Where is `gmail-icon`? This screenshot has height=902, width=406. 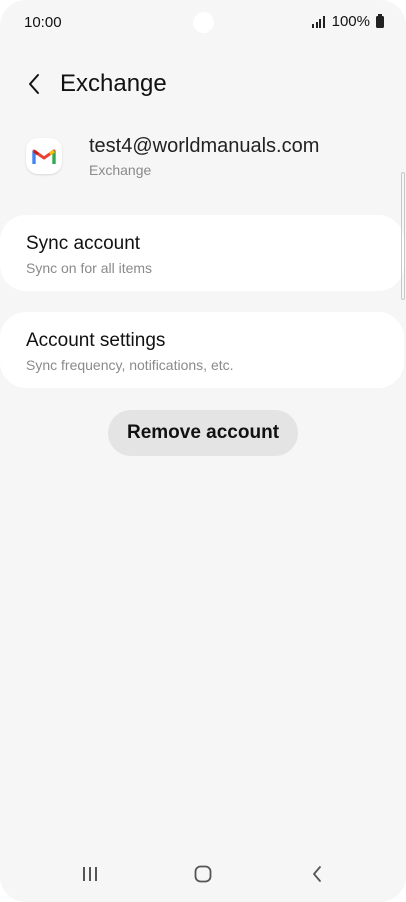 gmail-icon is located at coordinates (44, 156).